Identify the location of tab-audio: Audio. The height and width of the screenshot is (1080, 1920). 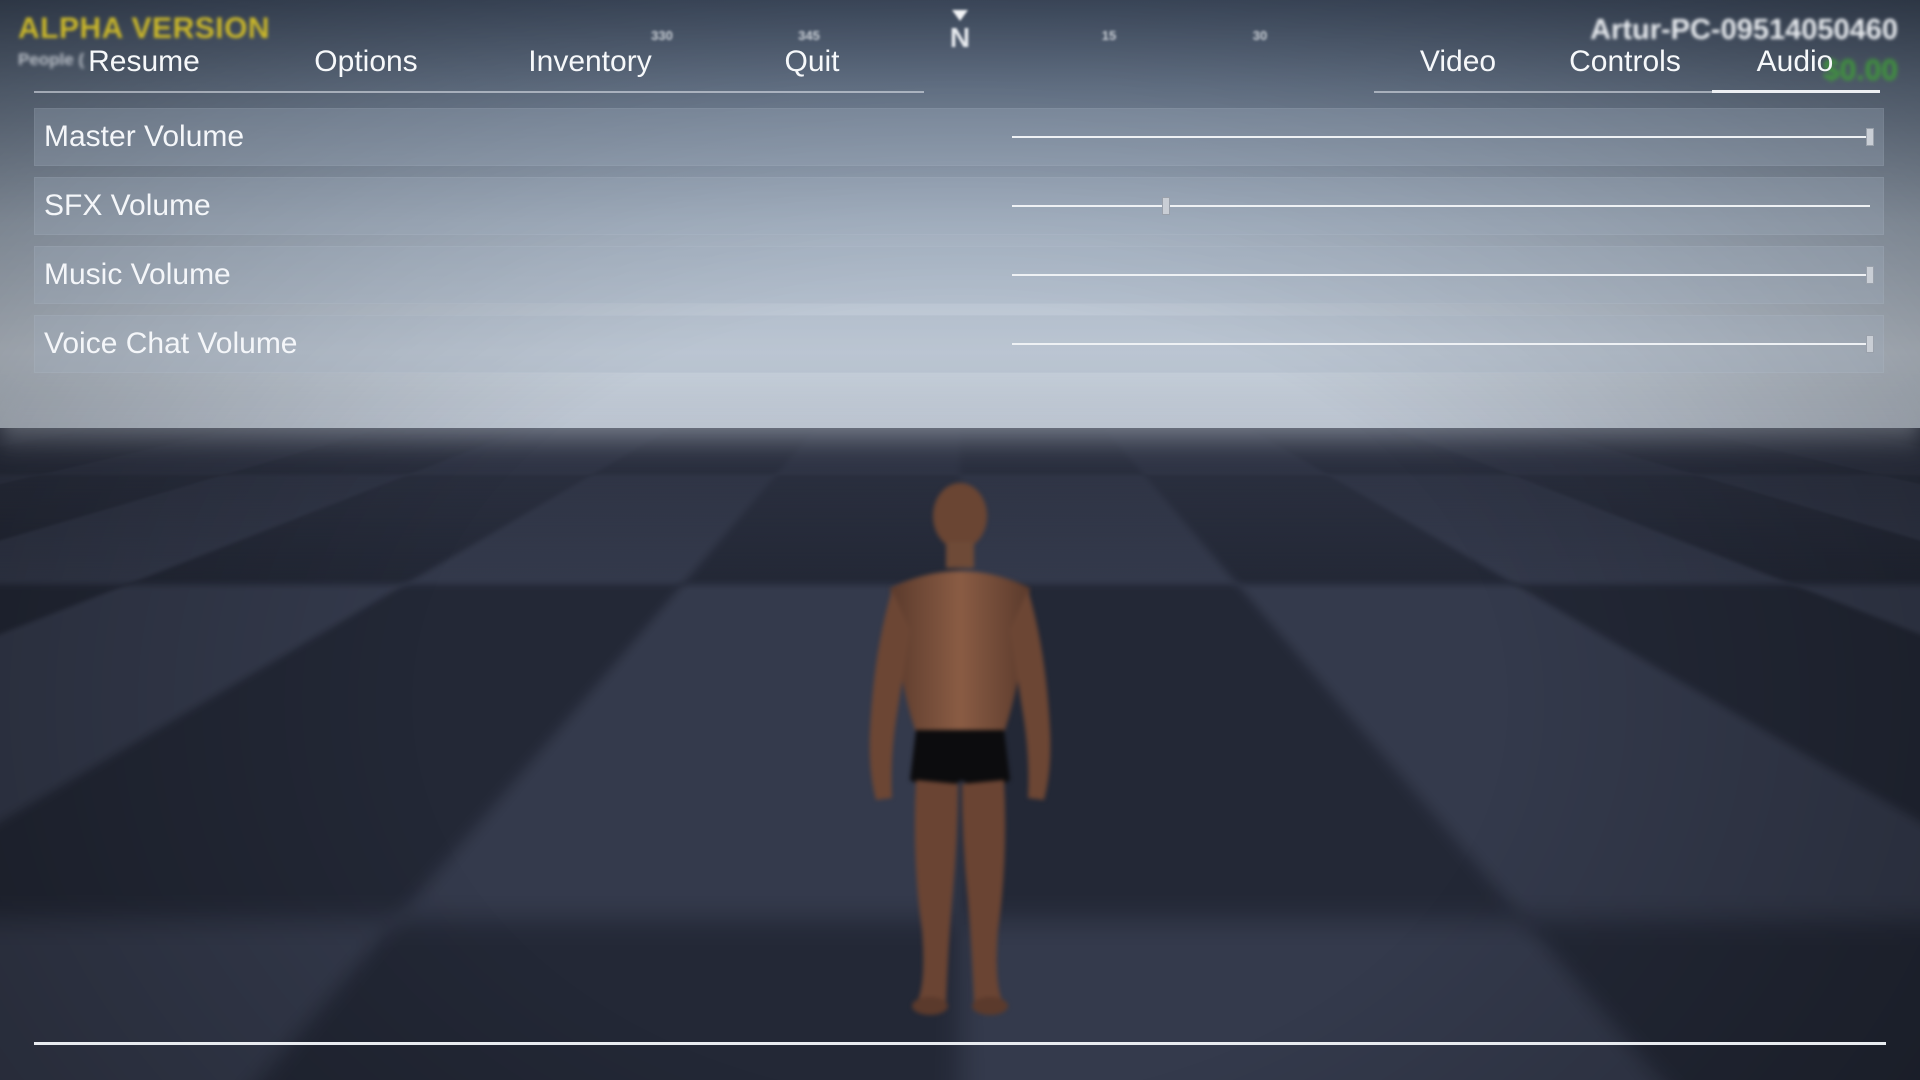
(1795, 62).